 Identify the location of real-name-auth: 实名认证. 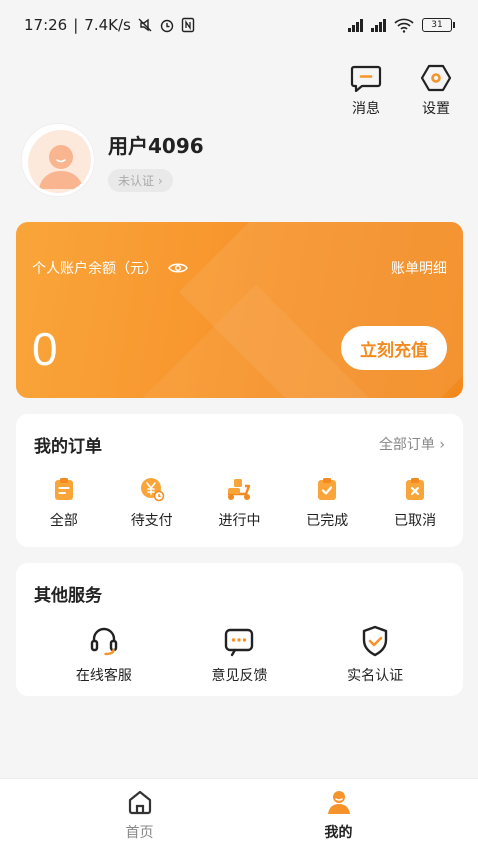
(375, 655).